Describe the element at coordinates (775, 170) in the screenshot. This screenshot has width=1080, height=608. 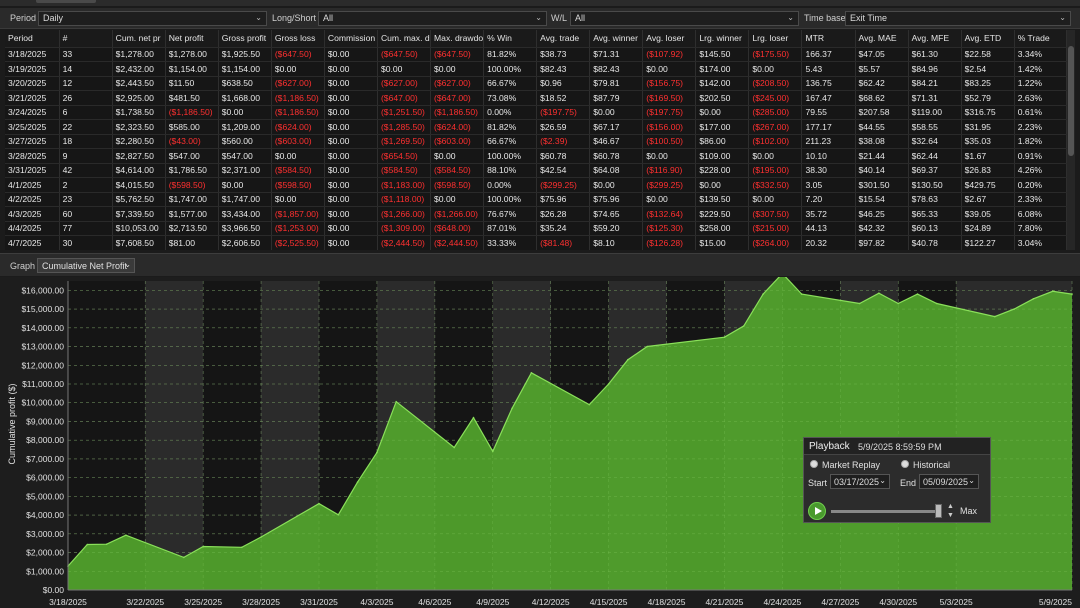
I see `table-cell: ($195.00)` at that location.